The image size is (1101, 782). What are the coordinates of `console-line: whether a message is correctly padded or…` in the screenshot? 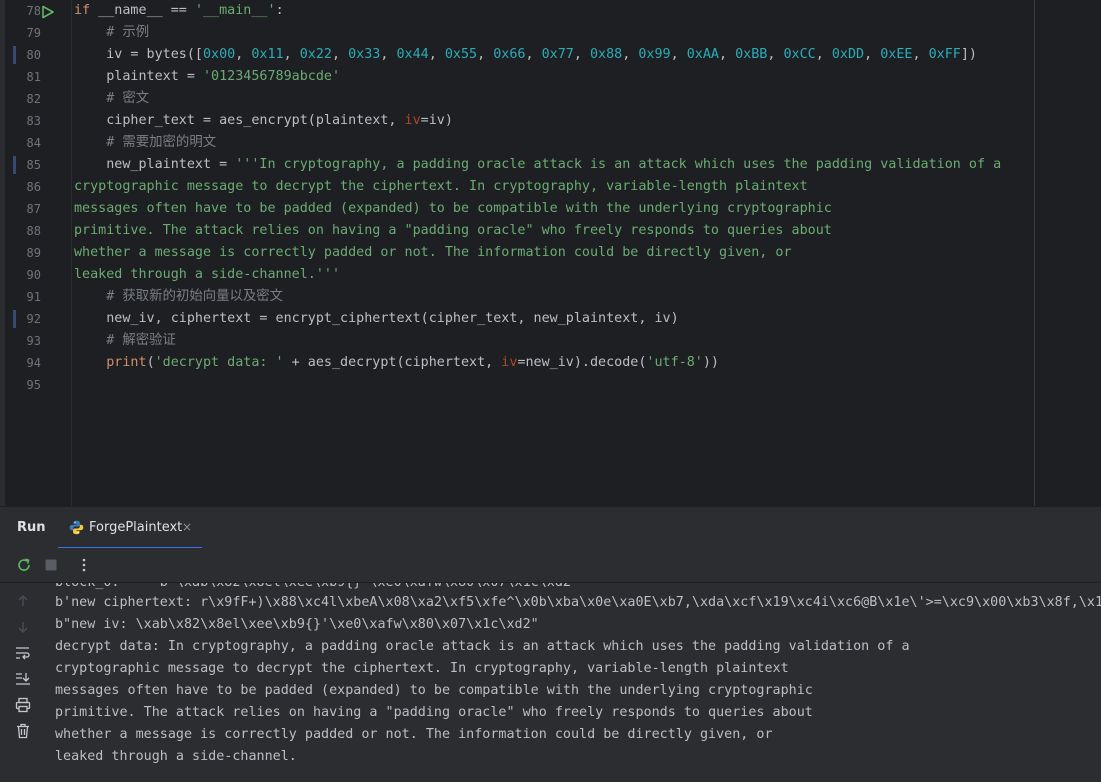 It's located at (414, 734).